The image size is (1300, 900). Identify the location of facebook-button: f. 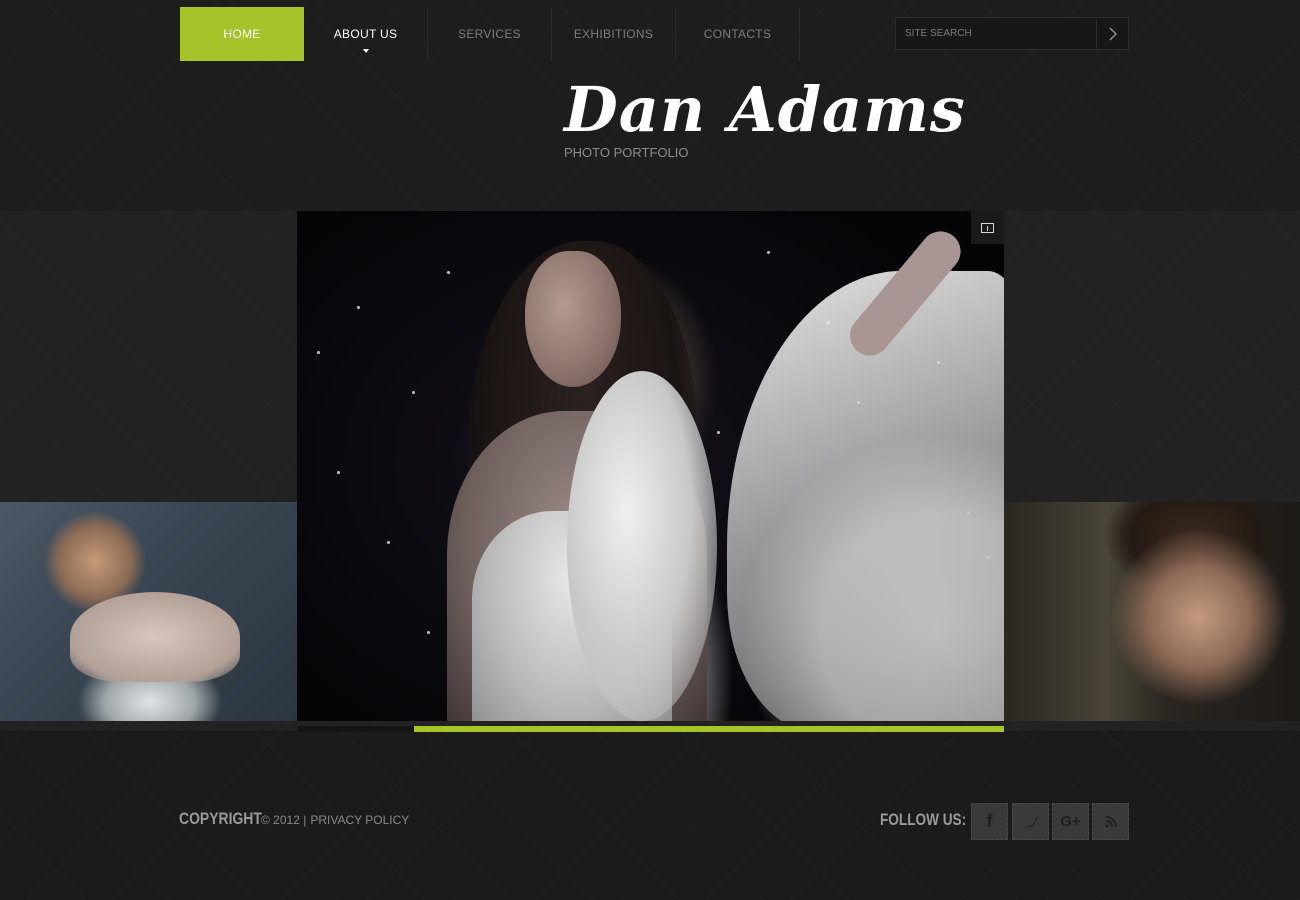
(989, 821).